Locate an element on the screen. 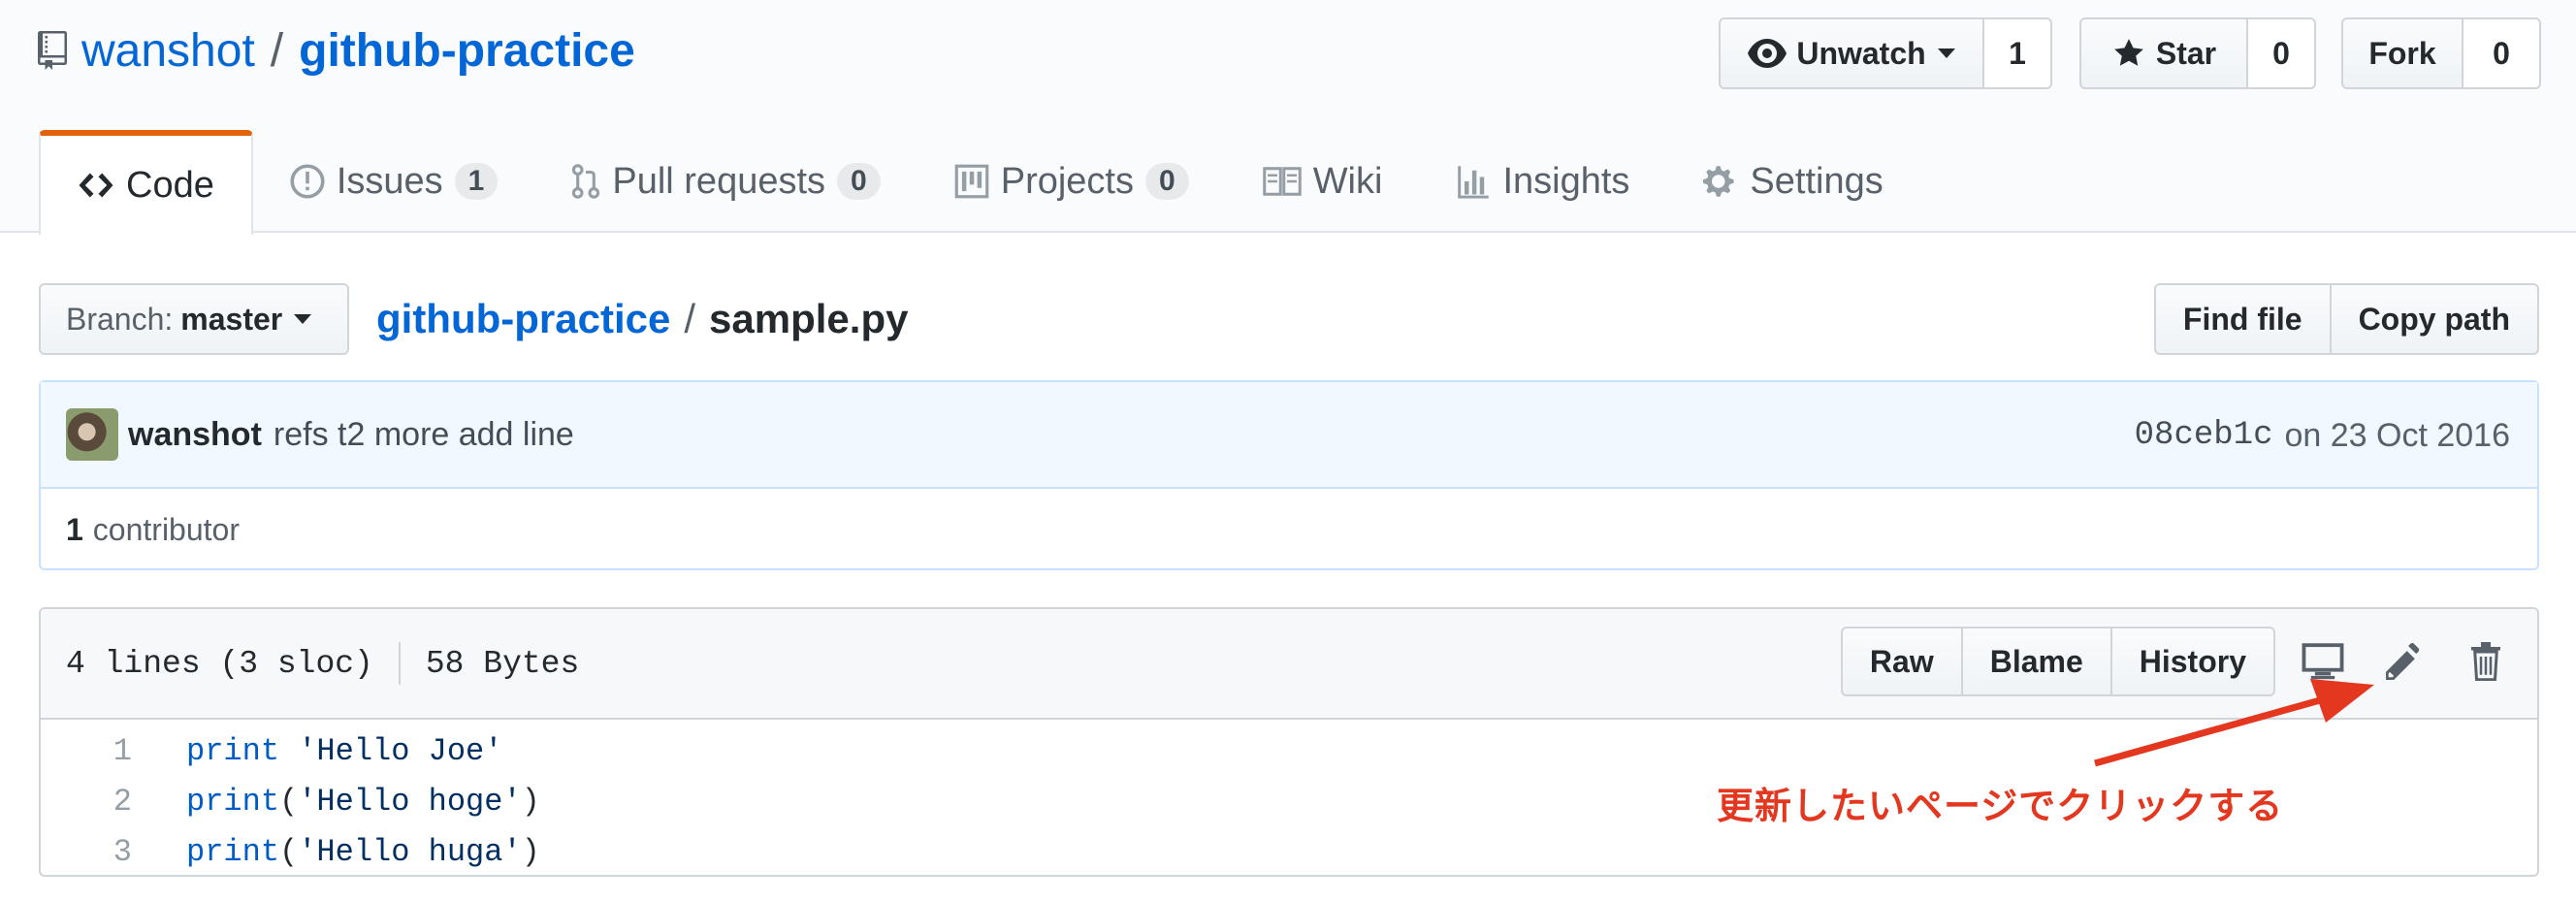 This screenshot has height=902, width=2576. breadcrumb: github-practice / sample.py is located at coordinates (642, 319).